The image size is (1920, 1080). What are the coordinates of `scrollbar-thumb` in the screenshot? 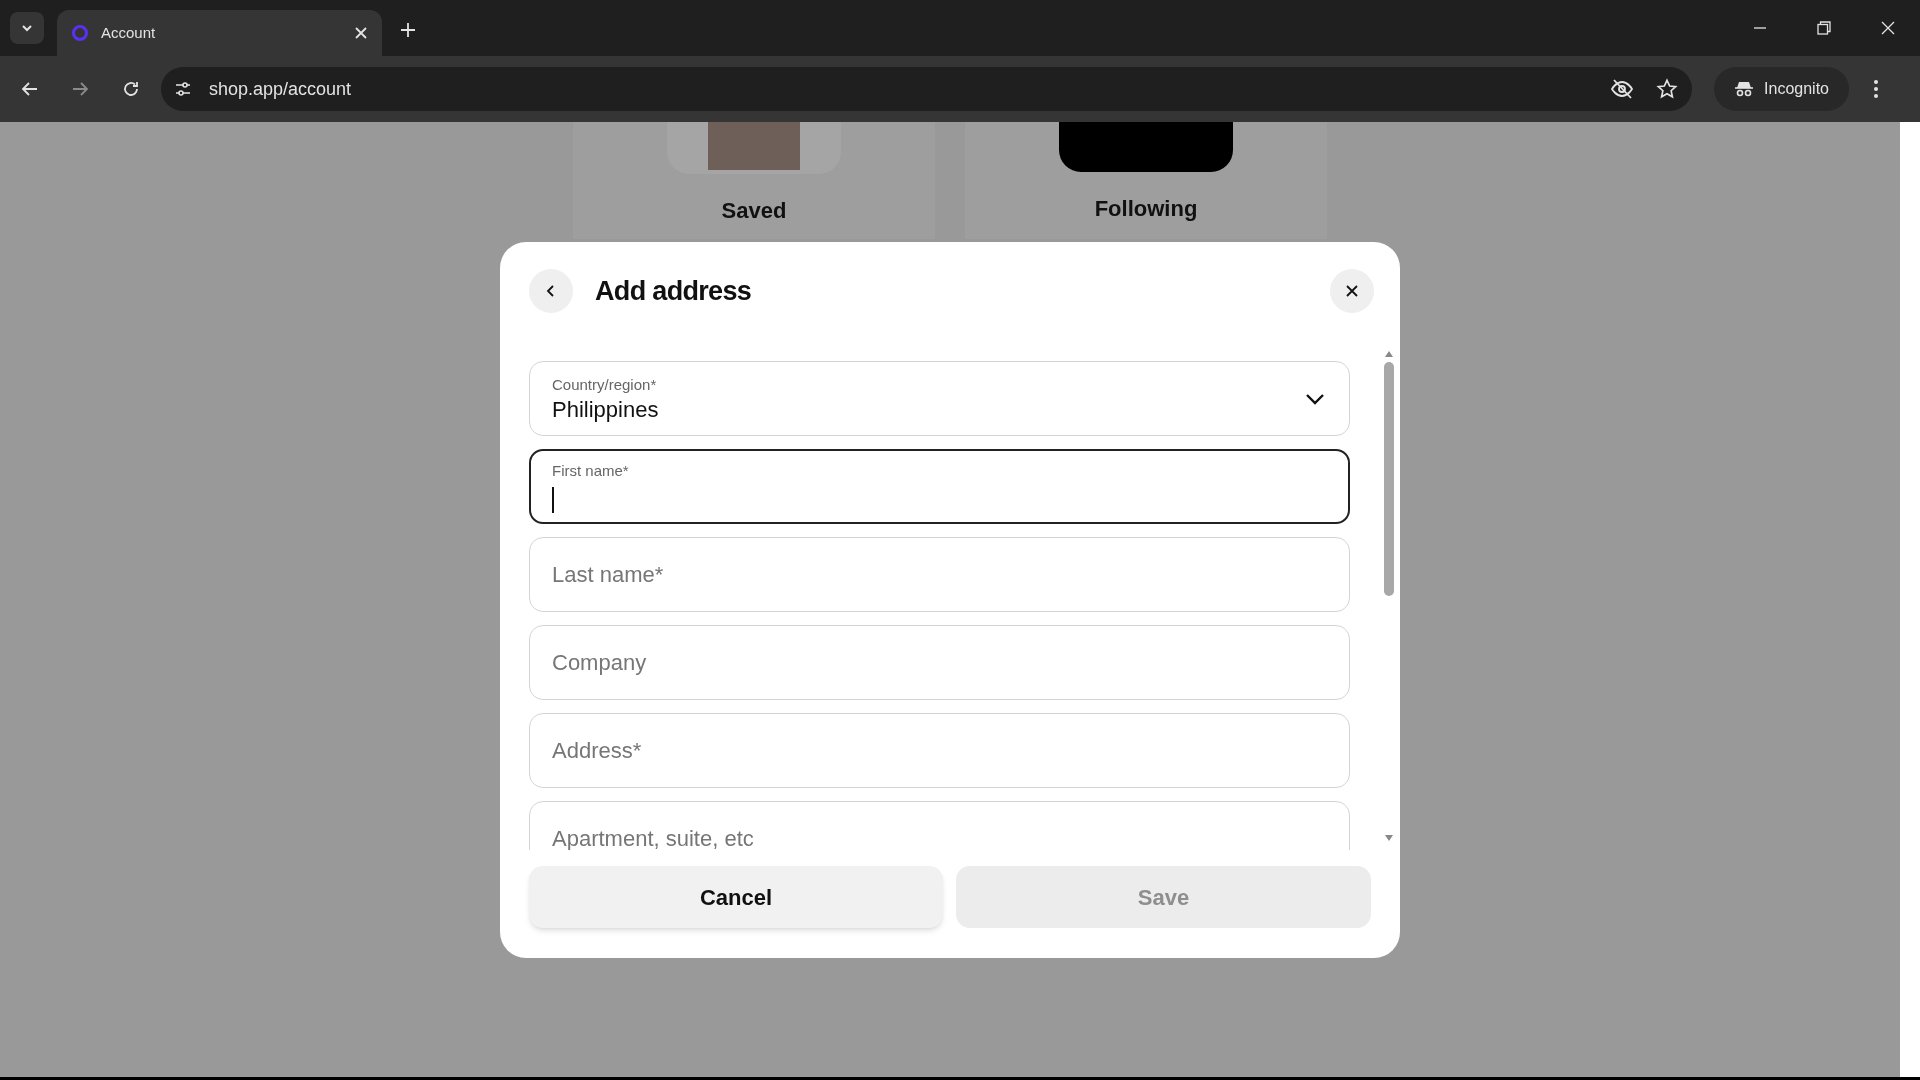 It's located at (1389, 479).